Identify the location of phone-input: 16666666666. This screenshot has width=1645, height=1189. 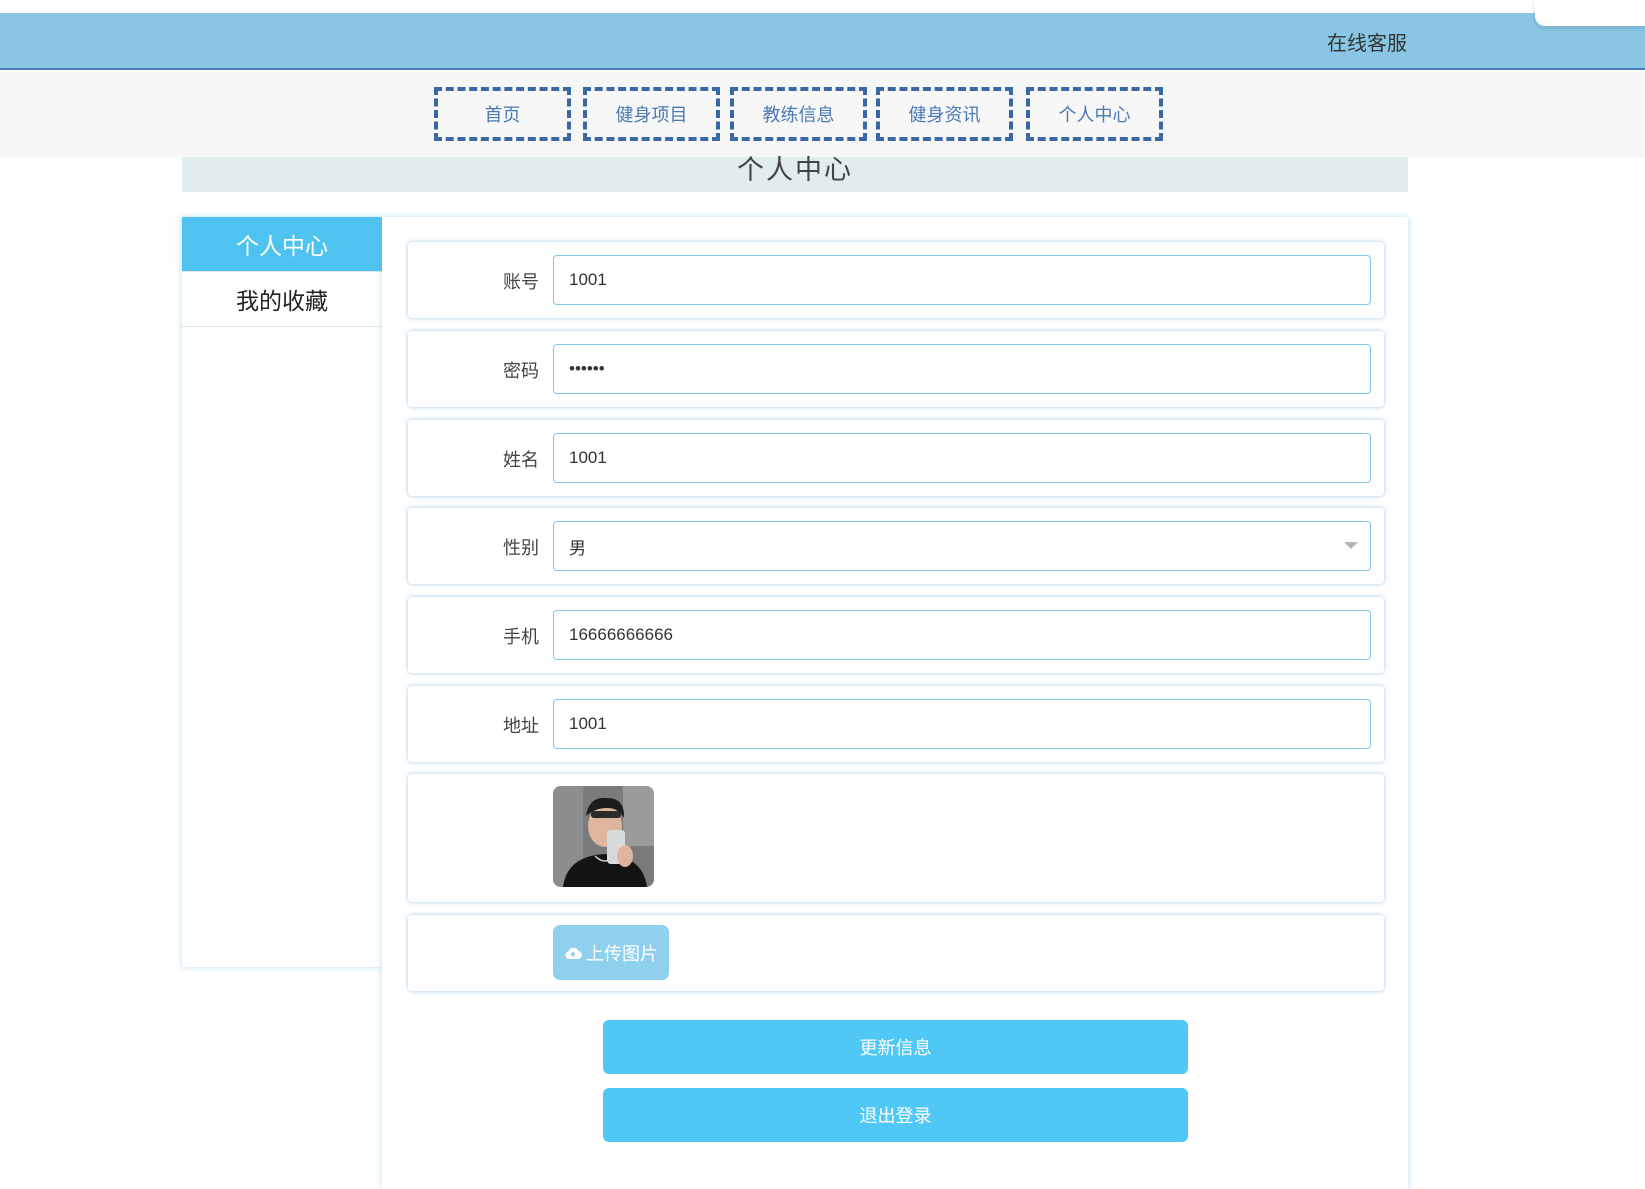
(962, 635).